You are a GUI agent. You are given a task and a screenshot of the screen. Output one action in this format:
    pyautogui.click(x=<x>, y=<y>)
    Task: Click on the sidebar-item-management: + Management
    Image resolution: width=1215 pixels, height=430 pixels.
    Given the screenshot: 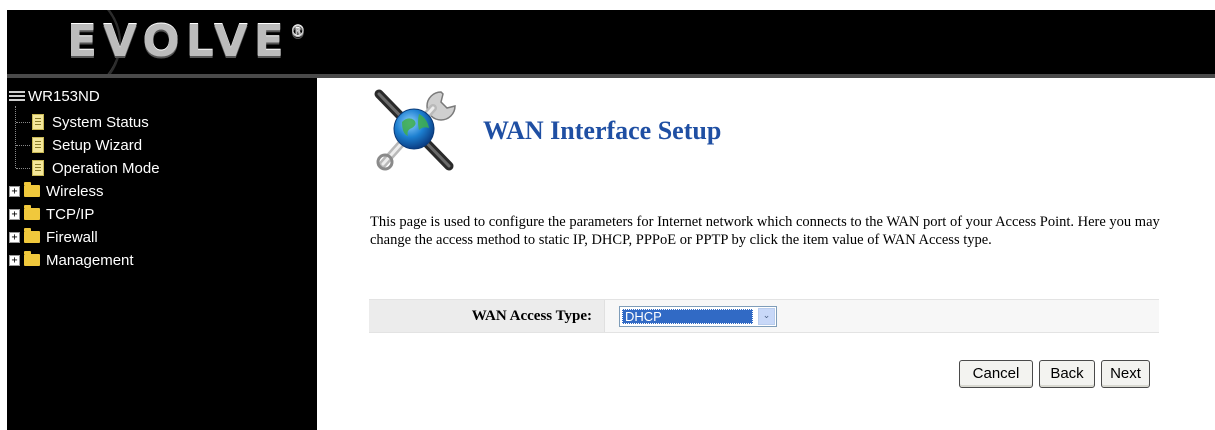 What is the action you would take?
    pyautogui.click(x=71, y=260)
    